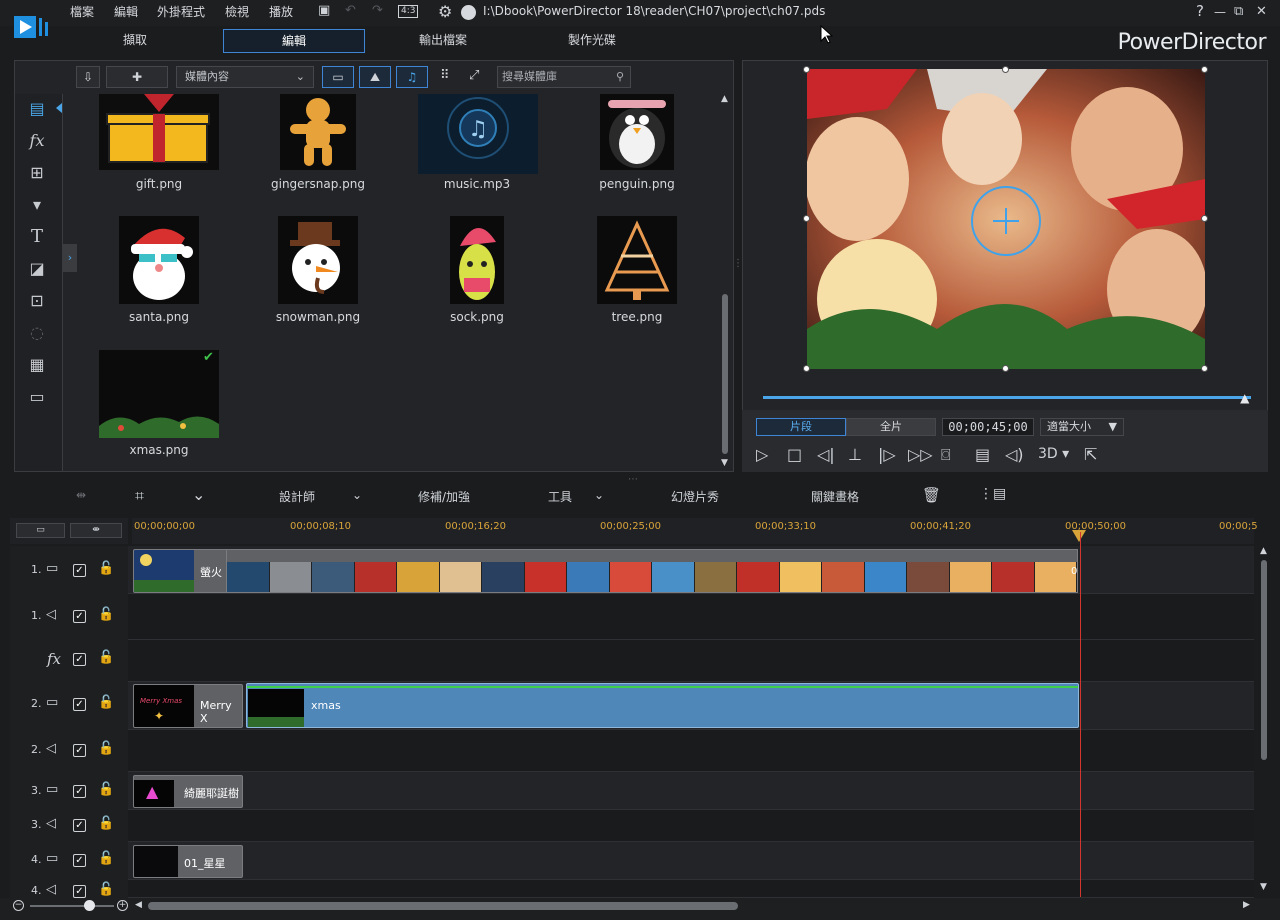 The image size is (1280, 920). I want to click on track-effect, so click(691, 661).